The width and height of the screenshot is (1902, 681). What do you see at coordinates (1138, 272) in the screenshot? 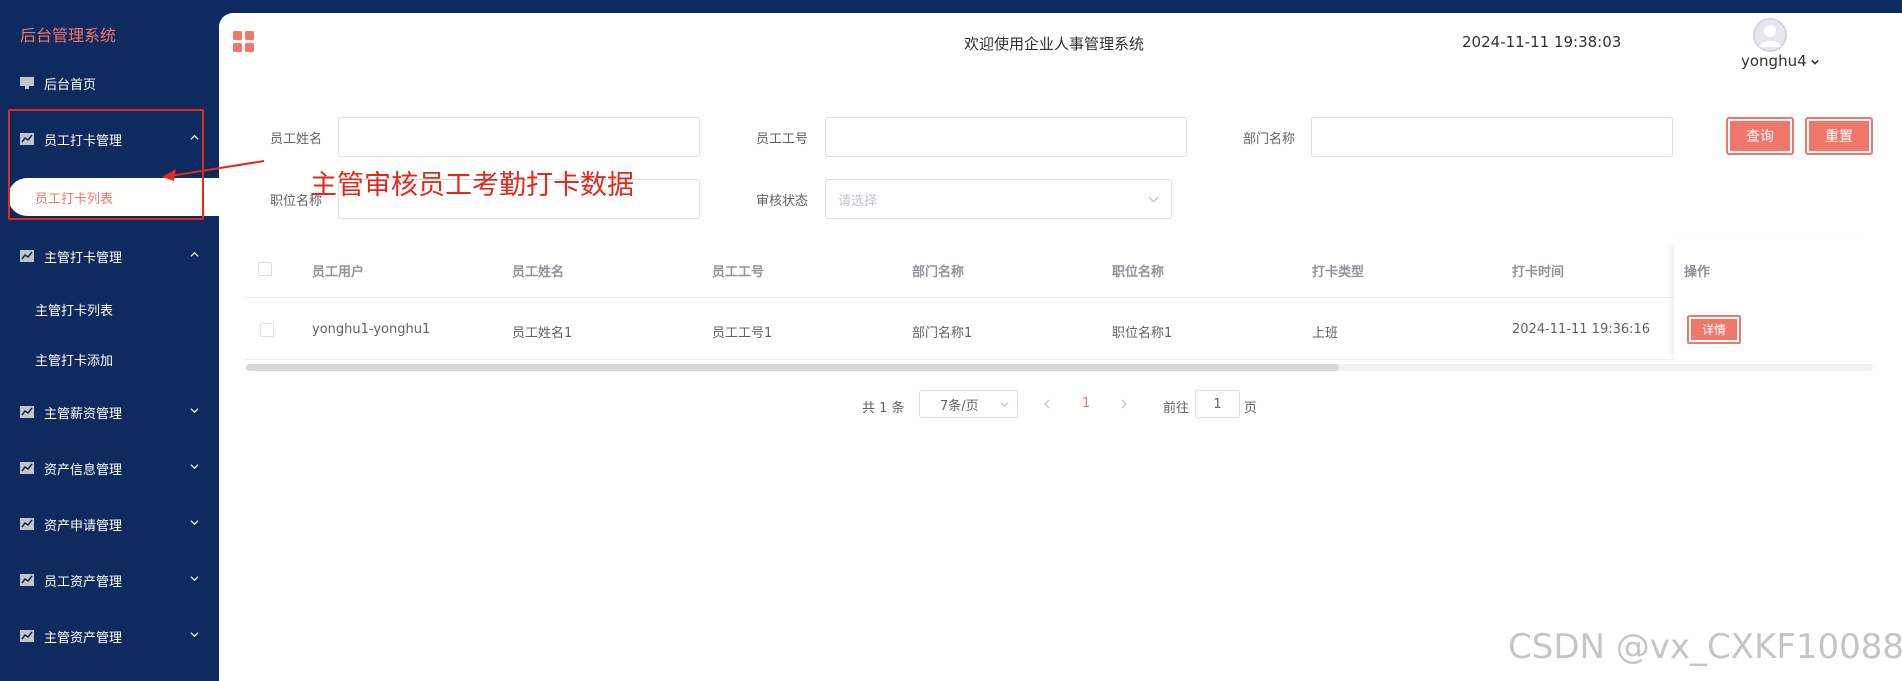
I see `column-header: 职位名称` at bounding box center [1138, 272].